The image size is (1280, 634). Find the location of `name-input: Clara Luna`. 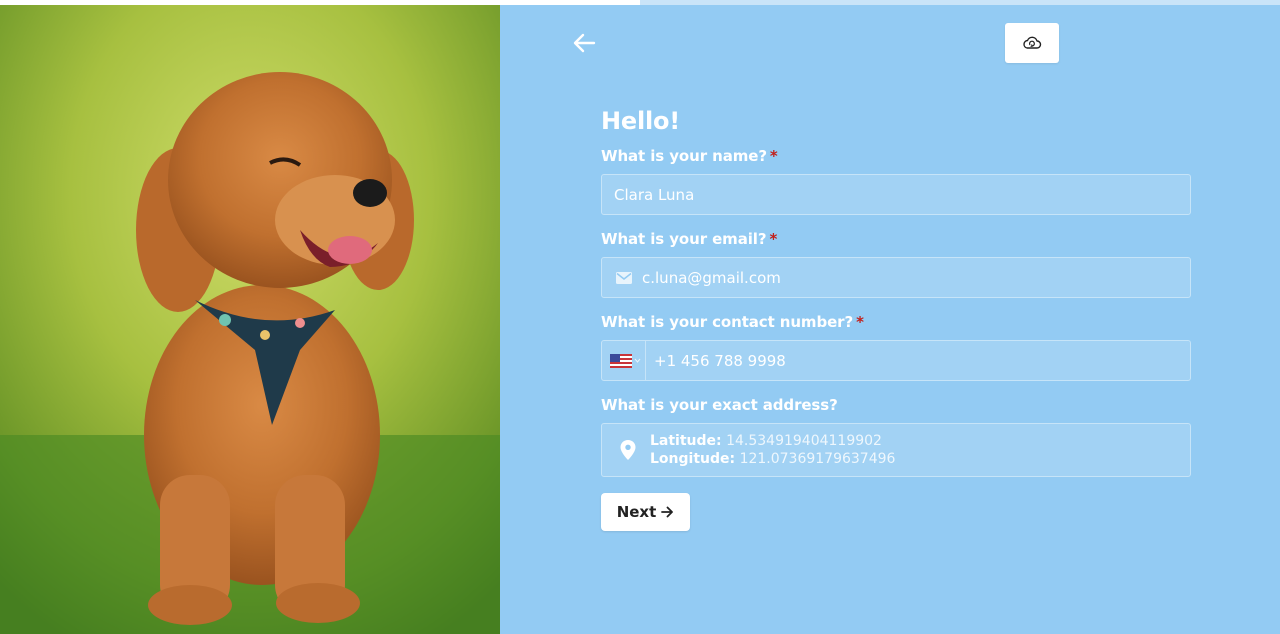

name-input: Clara Luna is located at coordinates (896, 194).